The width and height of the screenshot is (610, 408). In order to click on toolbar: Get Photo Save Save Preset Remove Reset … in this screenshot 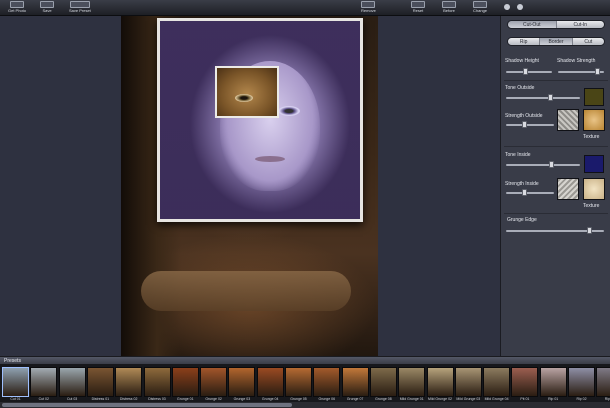, I will do `click(305, 8)`.